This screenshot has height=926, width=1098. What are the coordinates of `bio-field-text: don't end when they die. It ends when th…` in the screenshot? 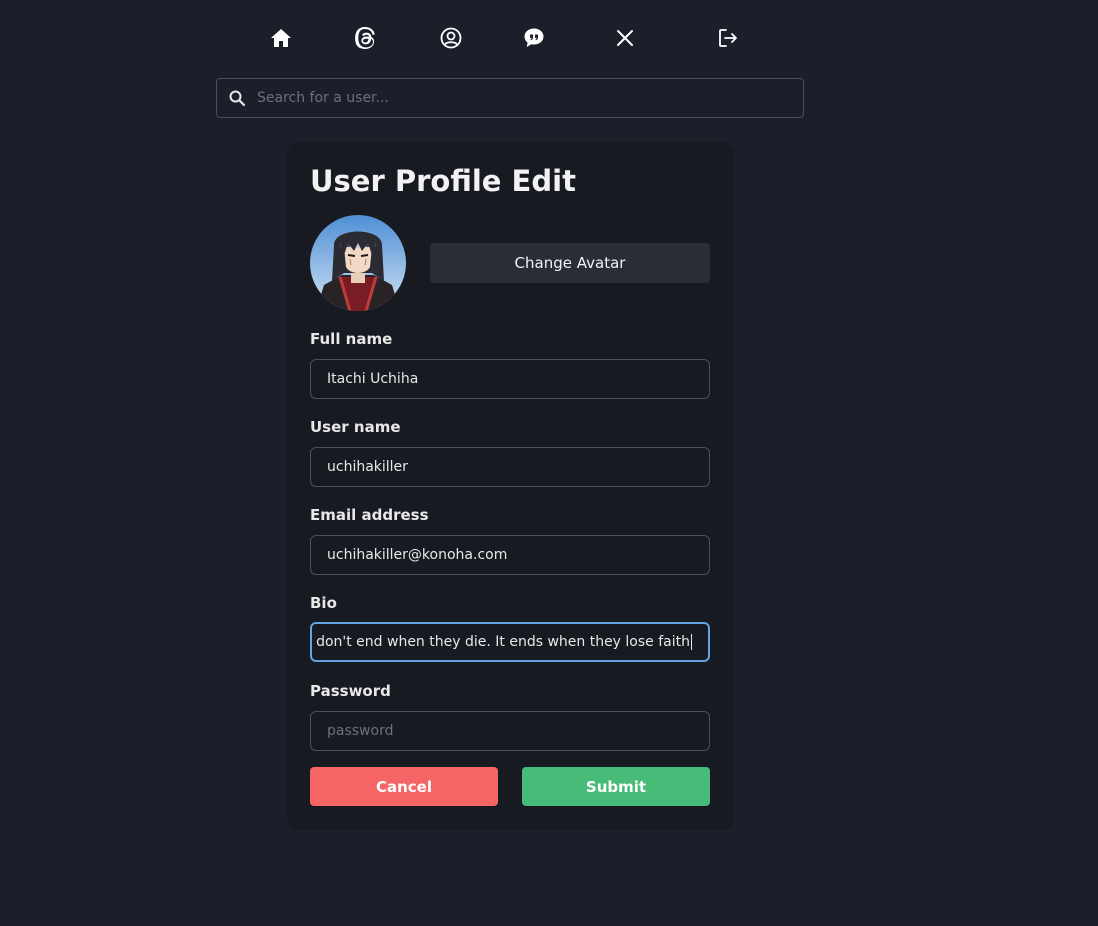 It's located at (504, 642).